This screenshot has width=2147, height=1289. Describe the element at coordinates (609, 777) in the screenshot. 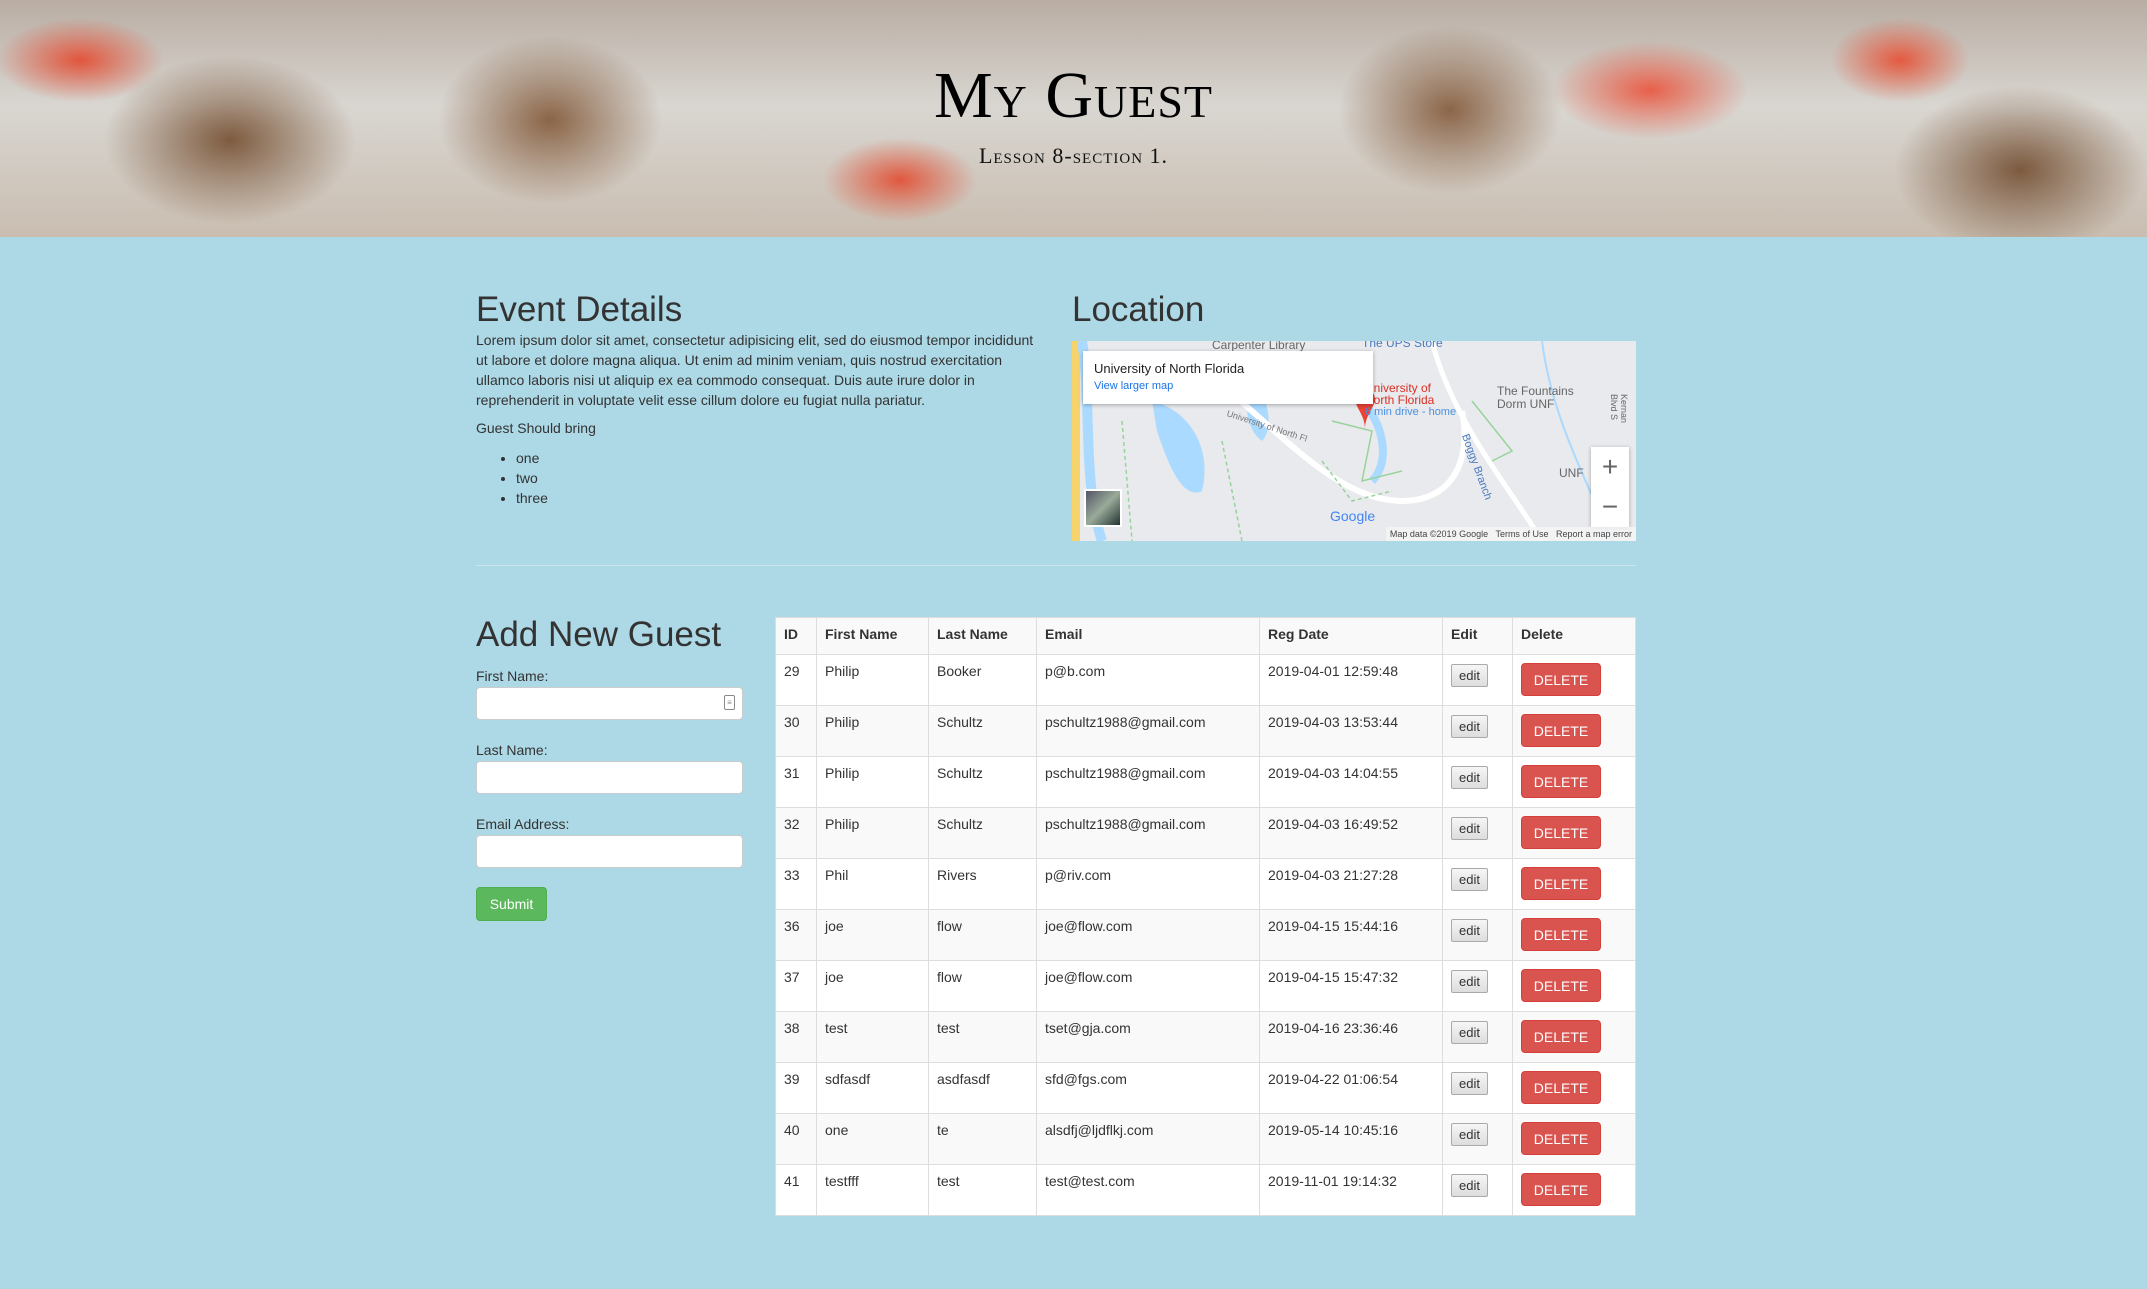

I see `last-name-input` at that location.